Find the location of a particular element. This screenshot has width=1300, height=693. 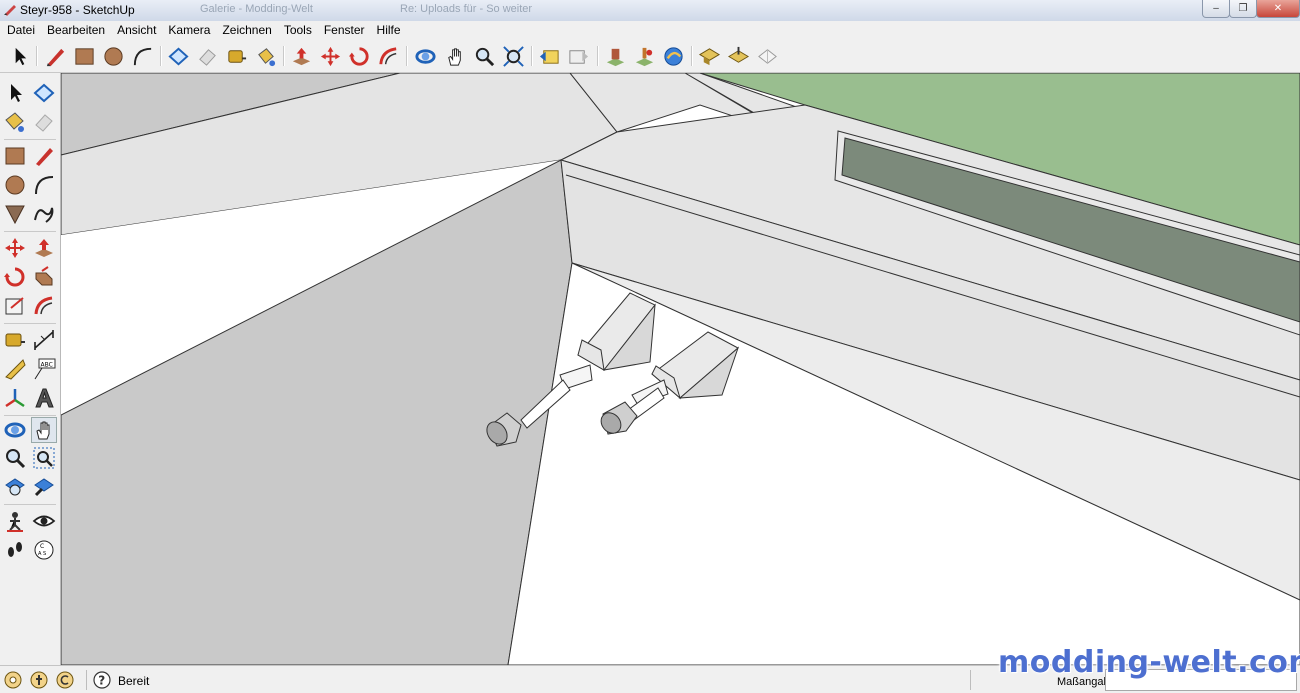

text-icon: ABC is located at coordinates (44, 369).